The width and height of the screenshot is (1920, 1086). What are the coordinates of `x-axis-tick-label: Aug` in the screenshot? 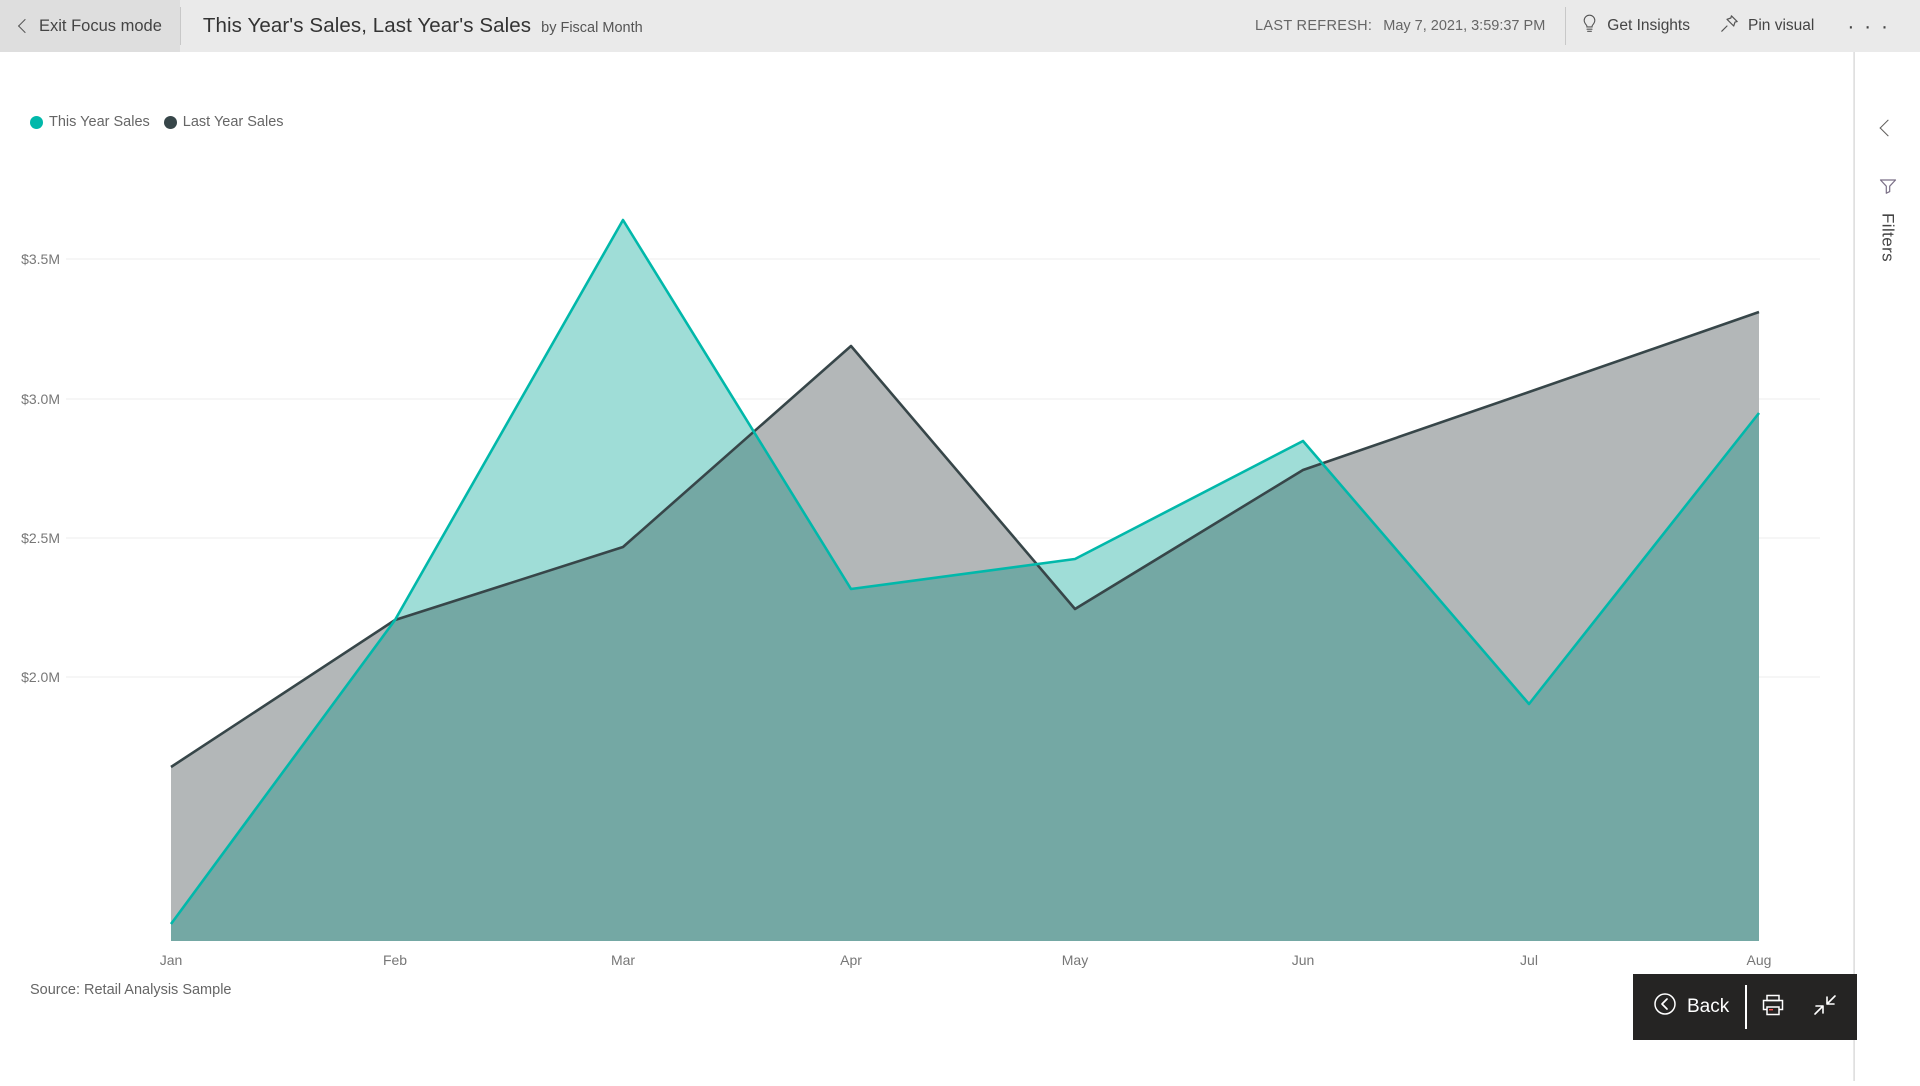 It's located at (1759, 960).